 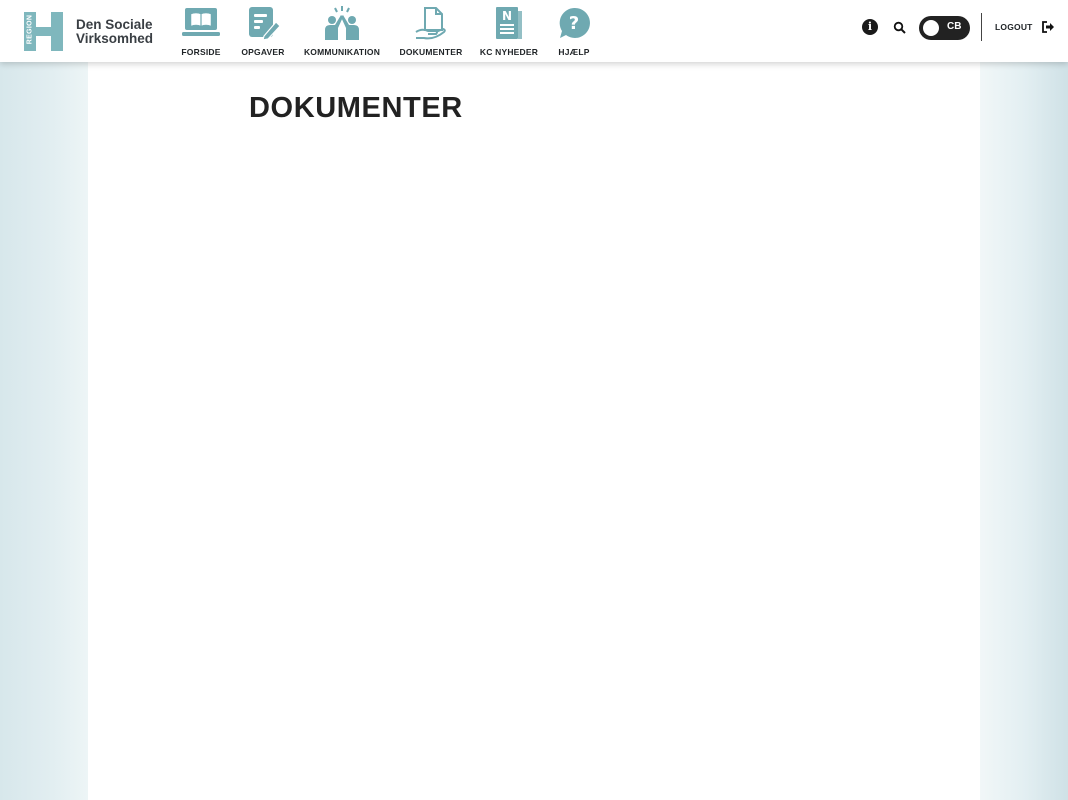 I want to click on brand-line1: Den Sociale, so click(x=114, y=24).